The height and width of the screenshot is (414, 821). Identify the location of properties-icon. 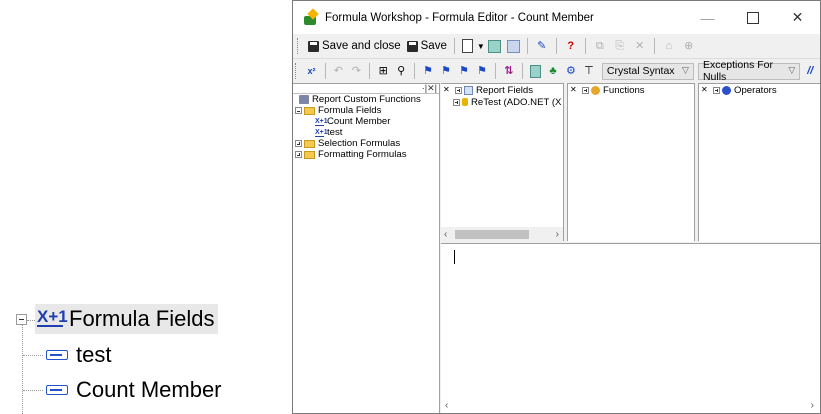
(513, 46).